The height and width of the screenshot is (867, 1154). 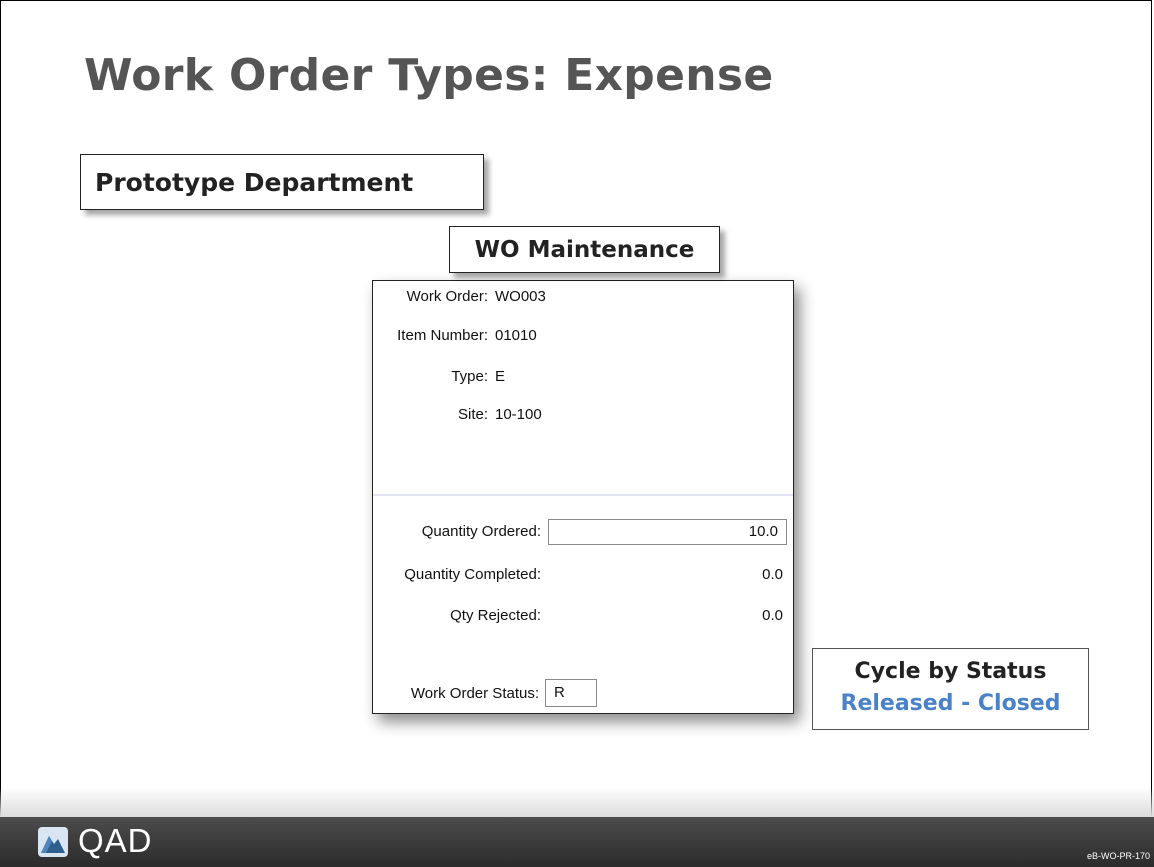 I want to click on section-divider, so click(x=583, y=495).